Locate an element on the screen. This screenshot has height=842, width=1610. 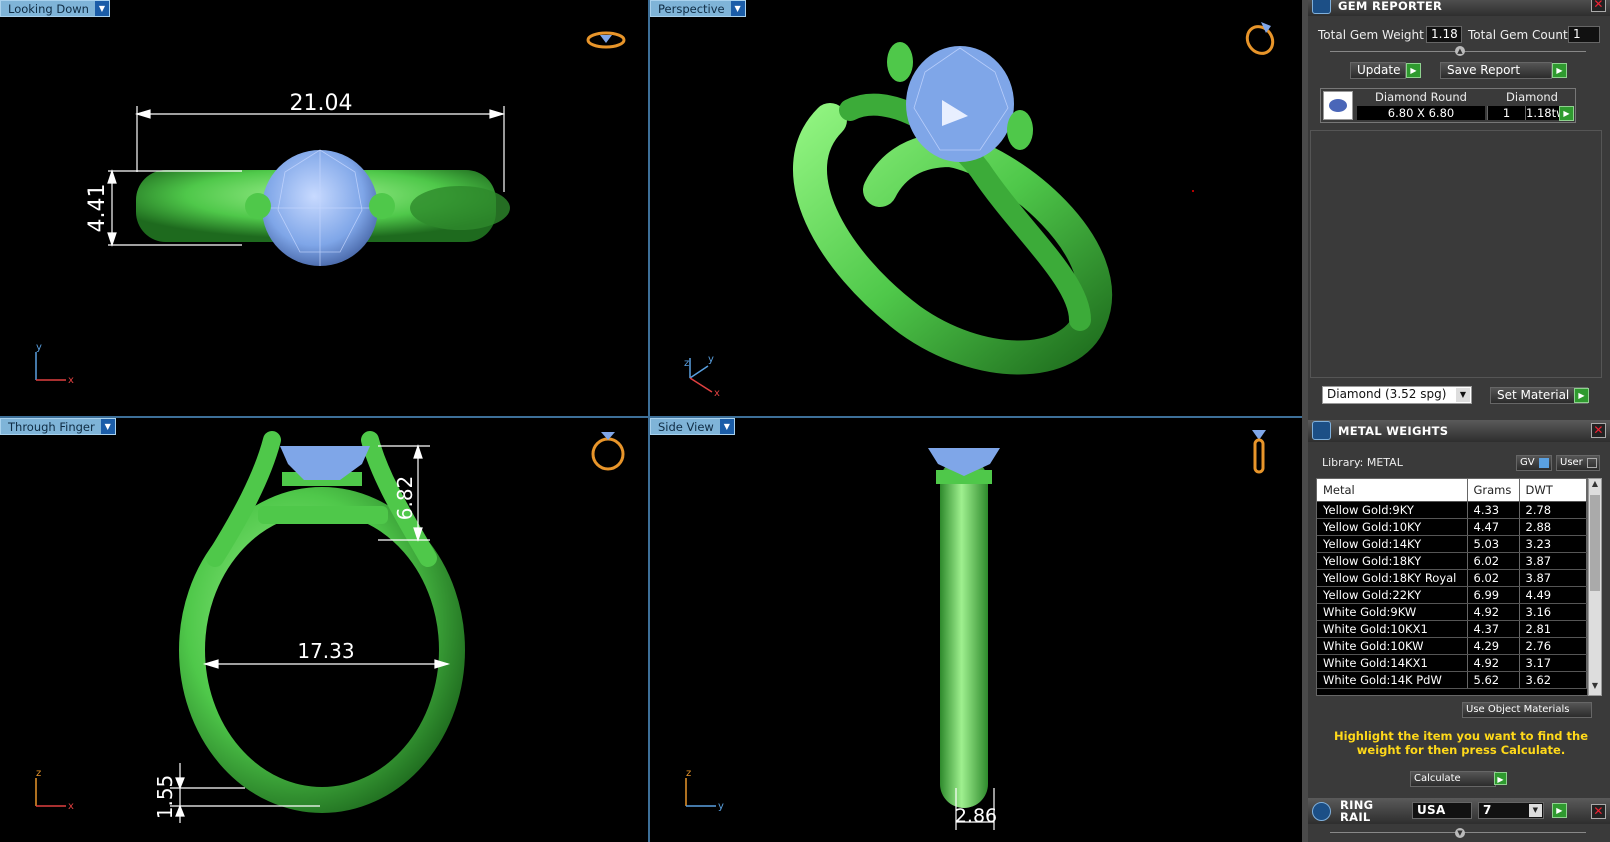
total-gem-weight-value: 1.18 is located at coordinates (1444, 34).